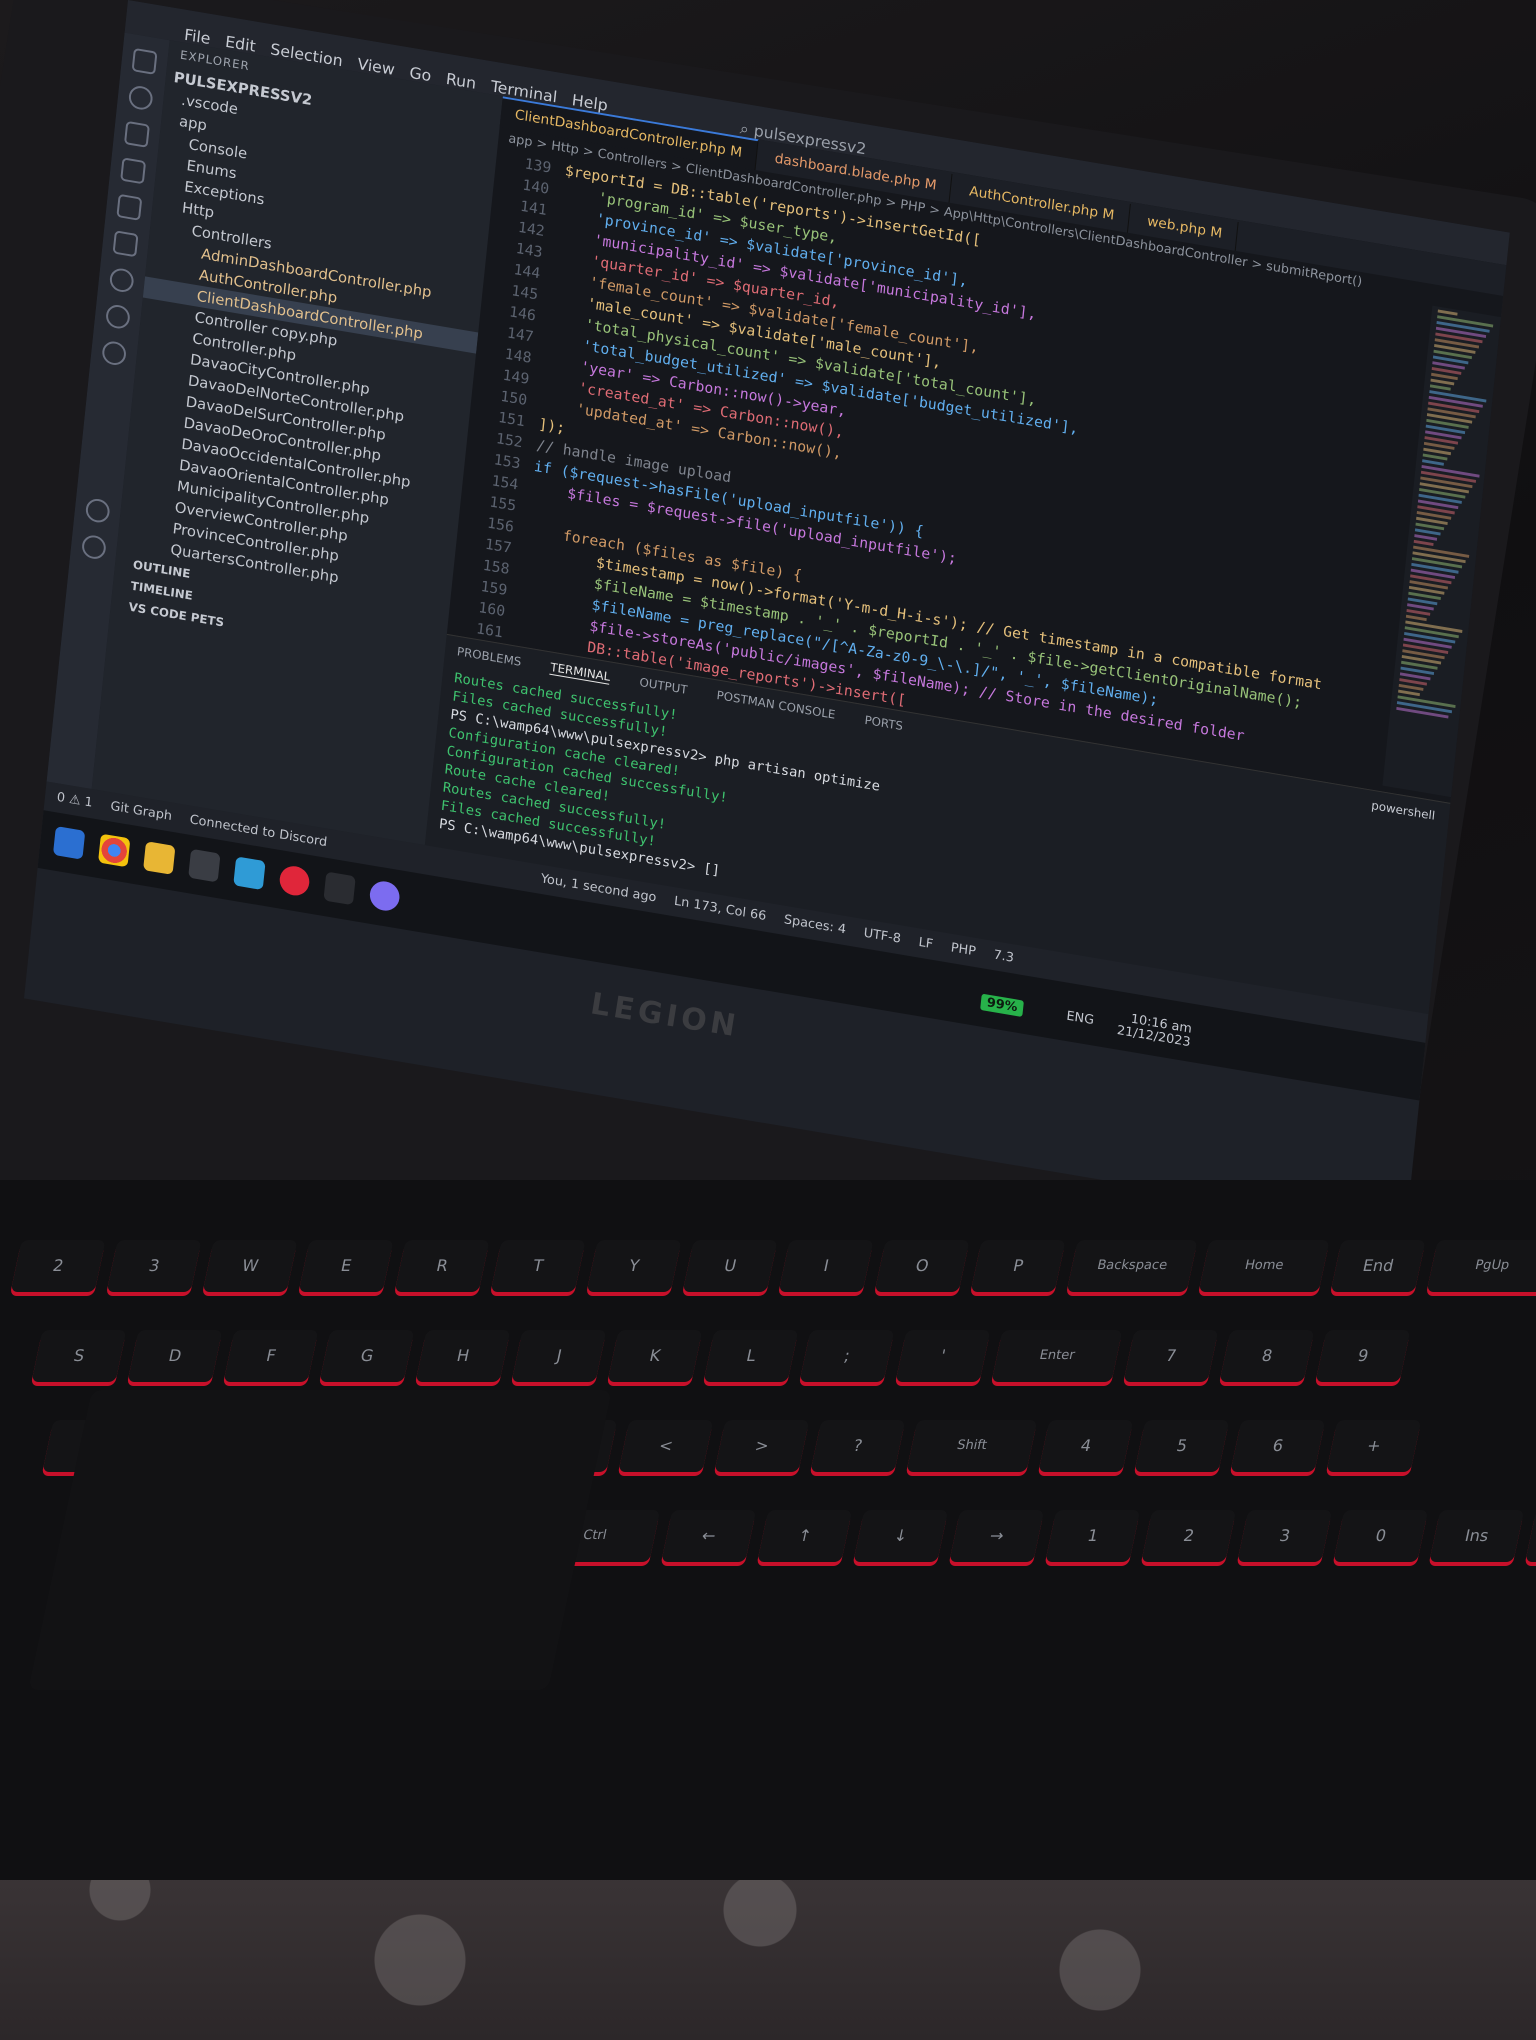 Image resolution: width=1536 pixels, height=2040 pixels. I want to click on keyboard-key: ↓, so click(901, 1536).